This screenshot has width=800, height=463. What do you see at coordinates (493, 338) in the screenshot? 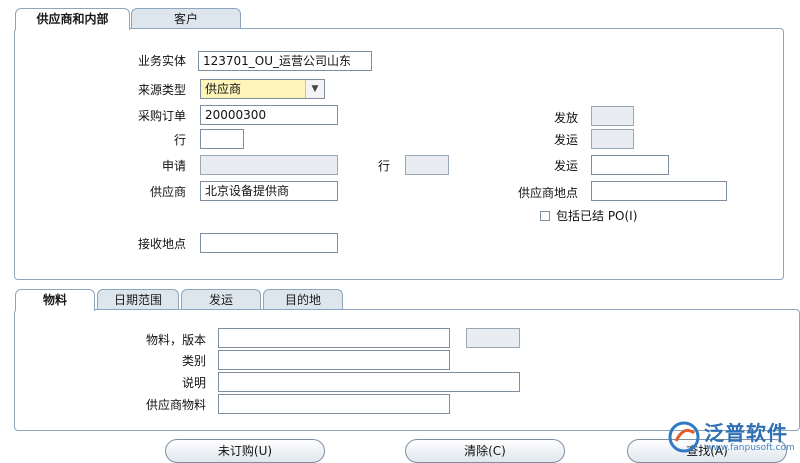
I see `revision-field` at bounding box center [493, 338].